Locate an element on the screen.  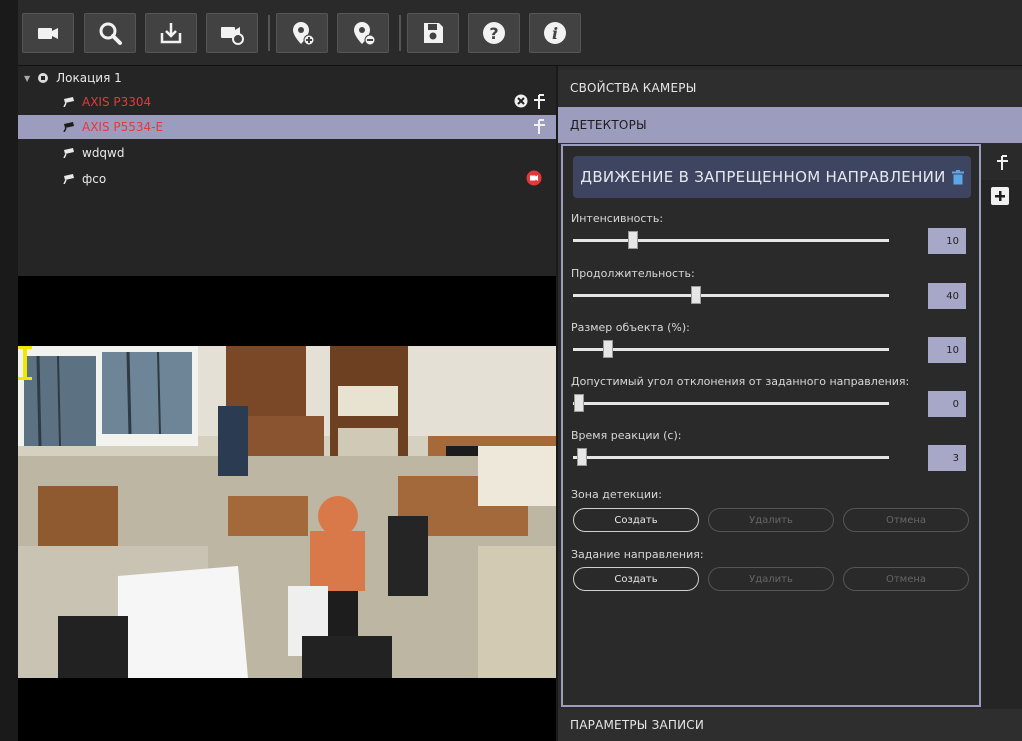
search-button is located at coordinates (110, 33).